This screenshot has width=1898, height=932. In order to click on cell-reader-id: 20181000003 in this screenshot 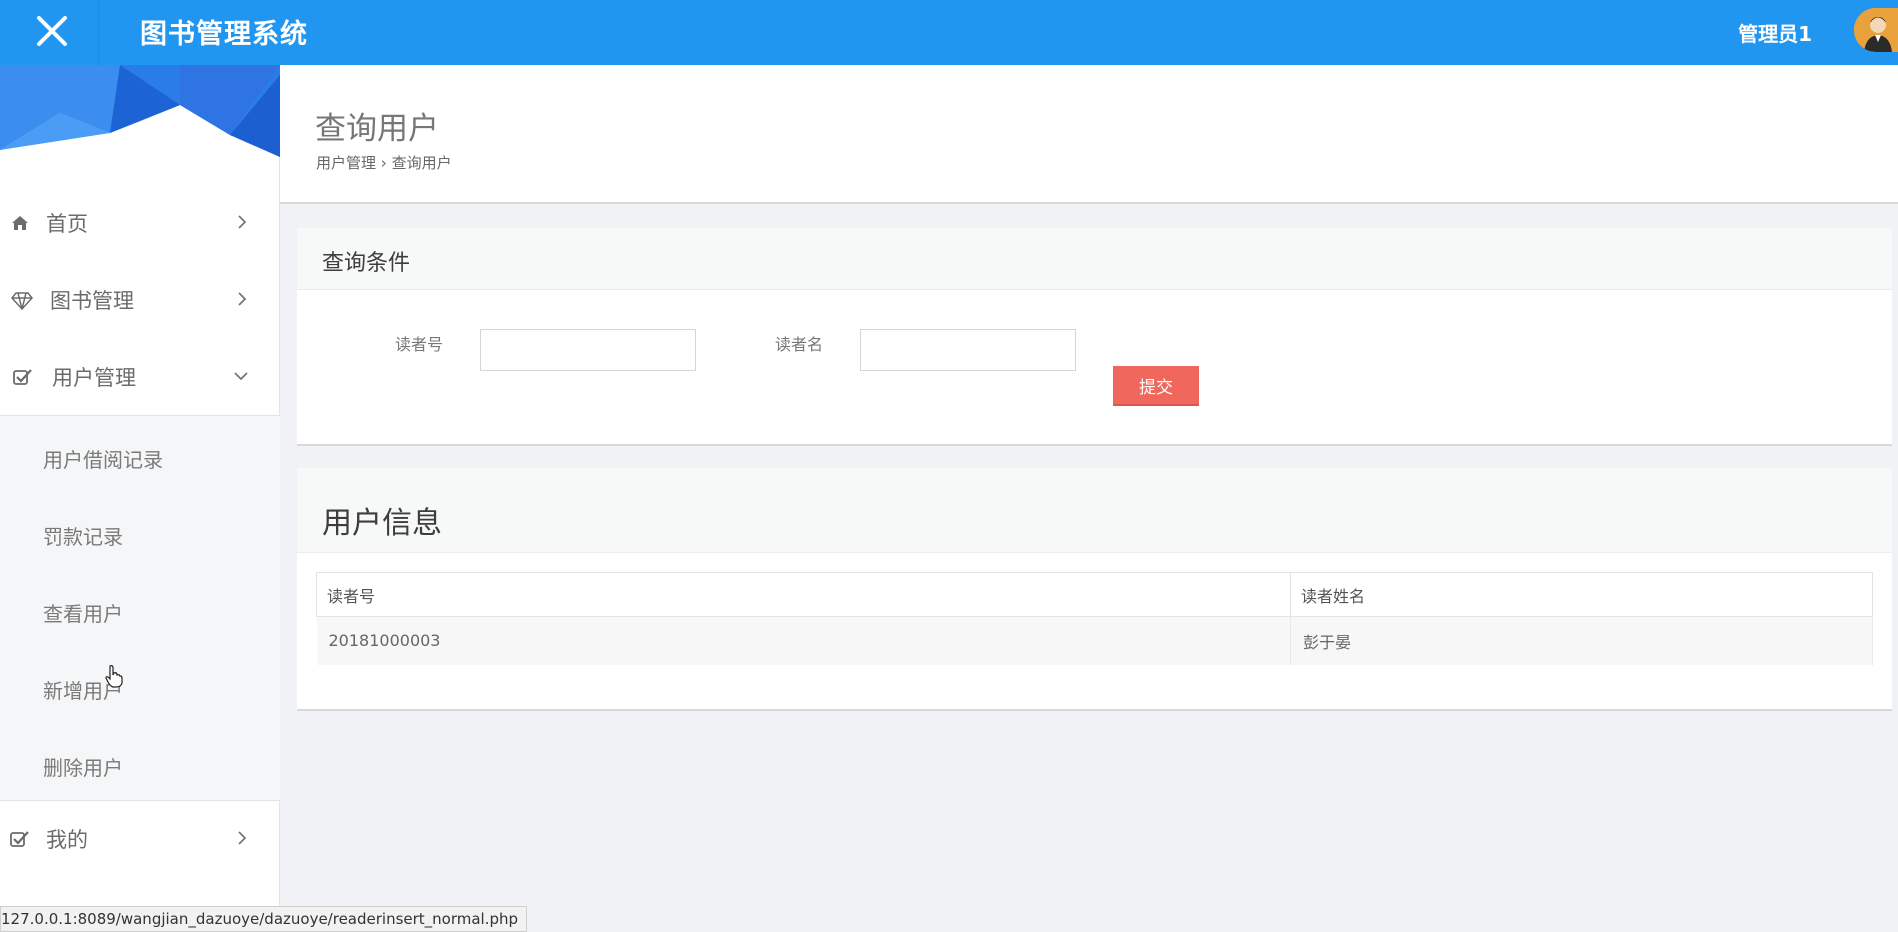, I will do `click(803, 640)`.